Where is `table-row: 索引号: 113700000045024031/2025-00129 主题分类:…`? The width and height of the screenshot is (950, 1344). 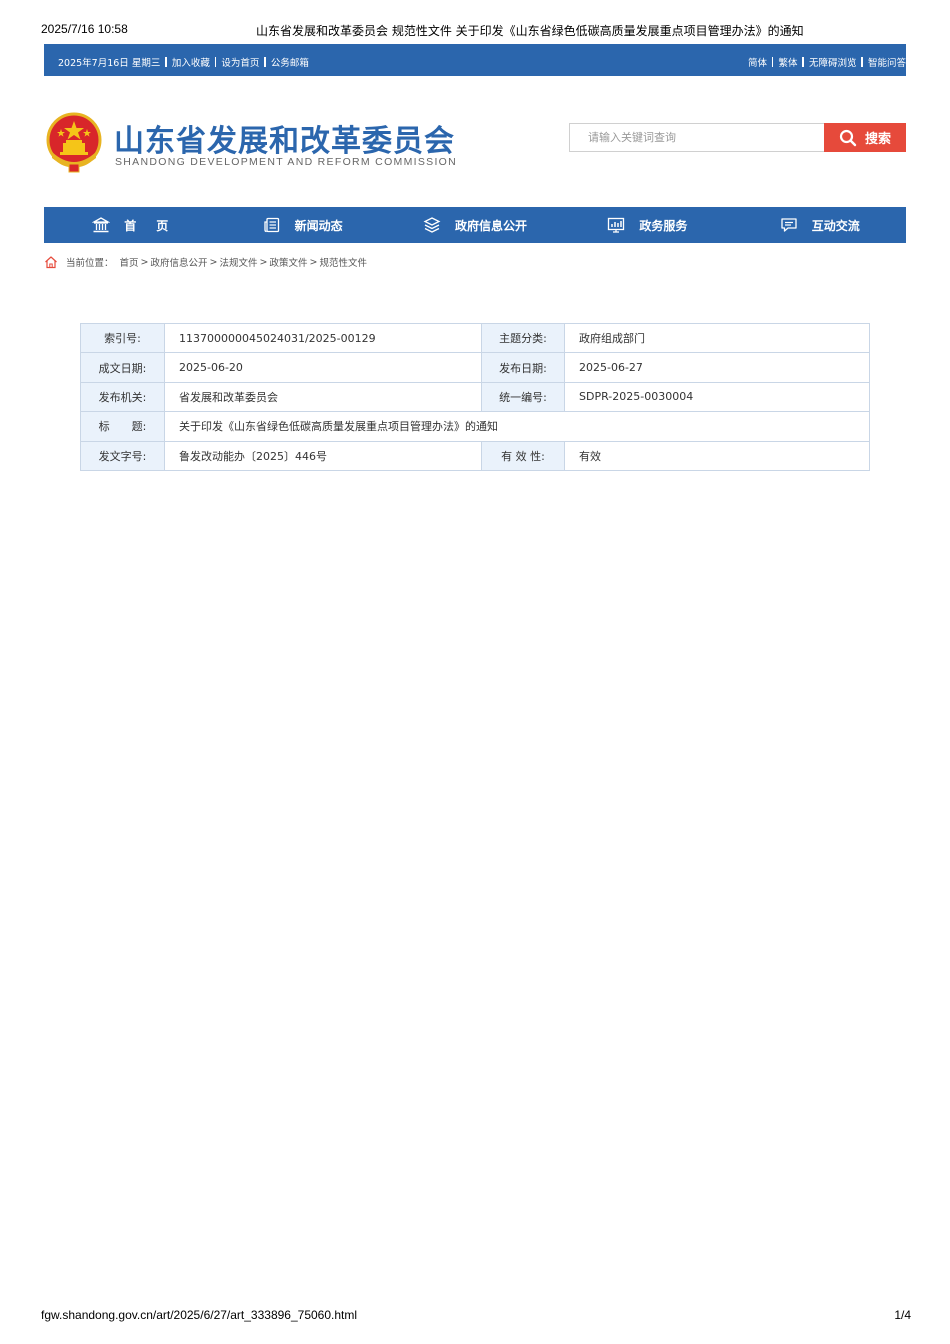
table-row: 索引号: 113700000045024031/2025-00129 主题分类:… is located at coordinates (475, 338).